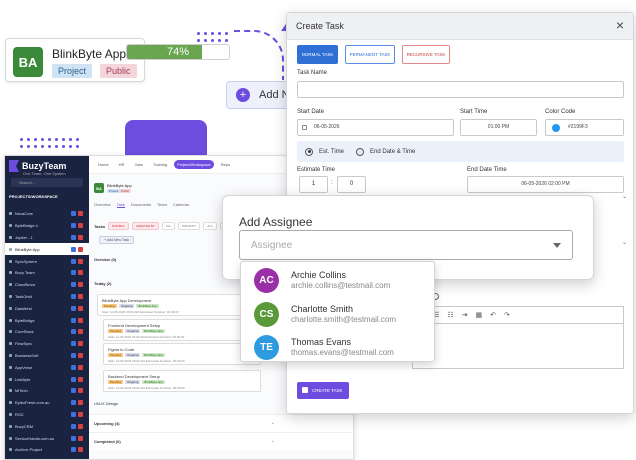 The height and width of the screenshot is (460, 636). Describe the element at coordinates (47, 261) in the screenshot. I see `sidebar-item: SyncSphere` at that location.